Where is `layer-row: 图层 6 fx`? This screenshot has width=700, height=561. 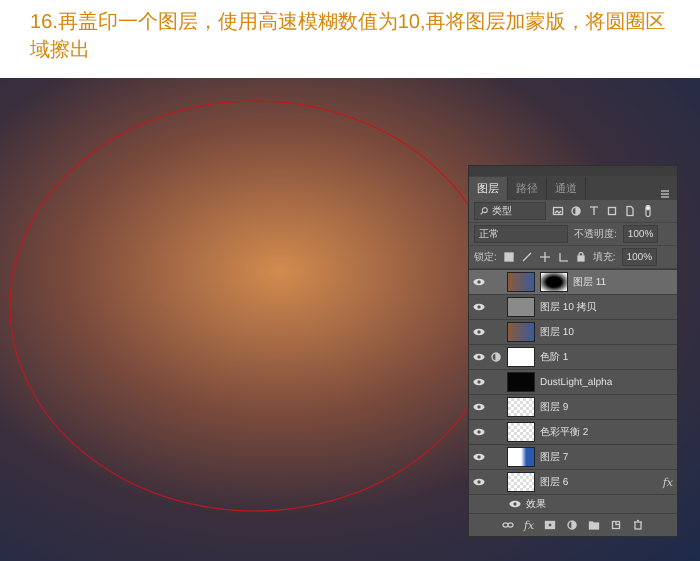 layer-row: 图层 6 fx is located at coordinates (573, 482).